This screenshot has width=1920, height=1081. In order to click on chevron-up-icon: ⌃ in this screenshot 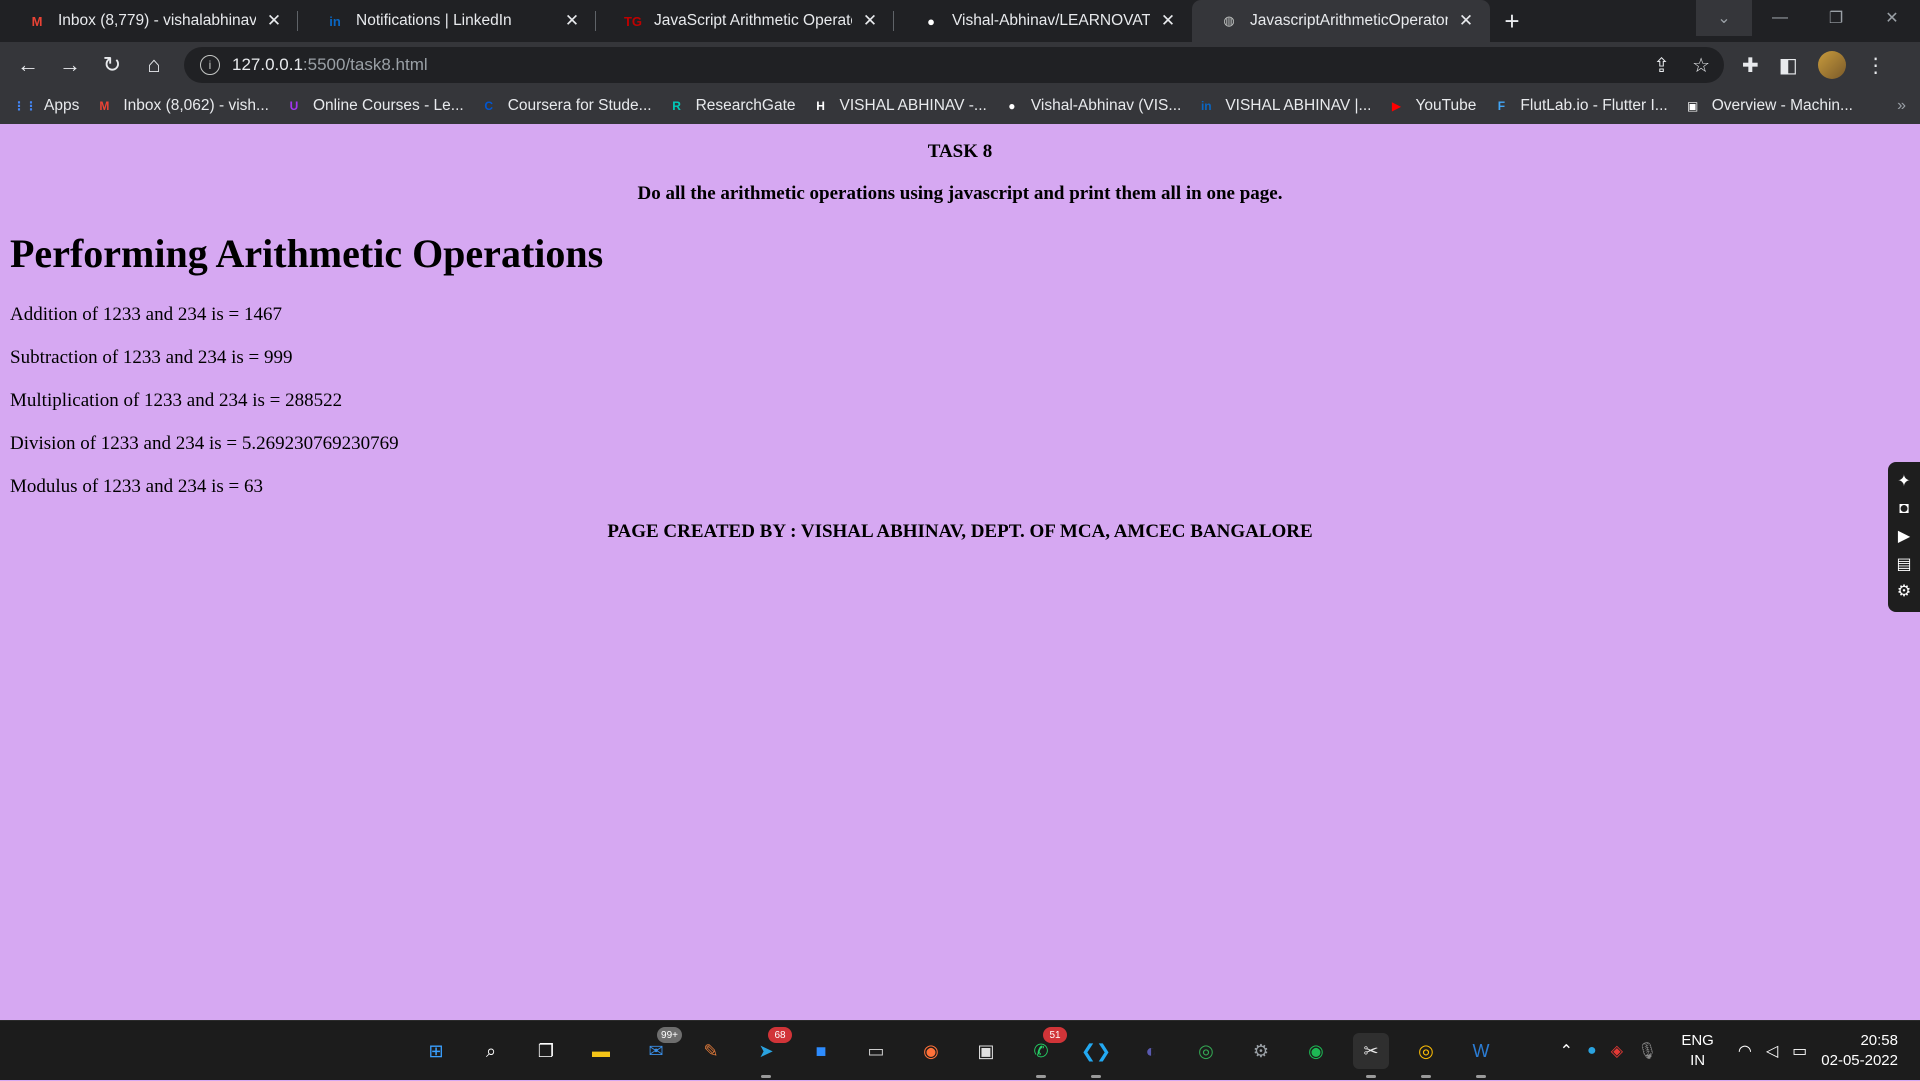, I will do `click(1566, 1051)`.